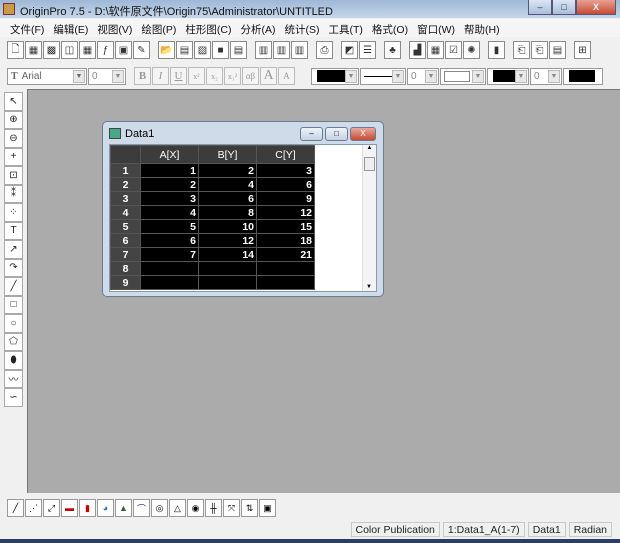  I want to click on new-graph-button: ◫, so click(69, 50).